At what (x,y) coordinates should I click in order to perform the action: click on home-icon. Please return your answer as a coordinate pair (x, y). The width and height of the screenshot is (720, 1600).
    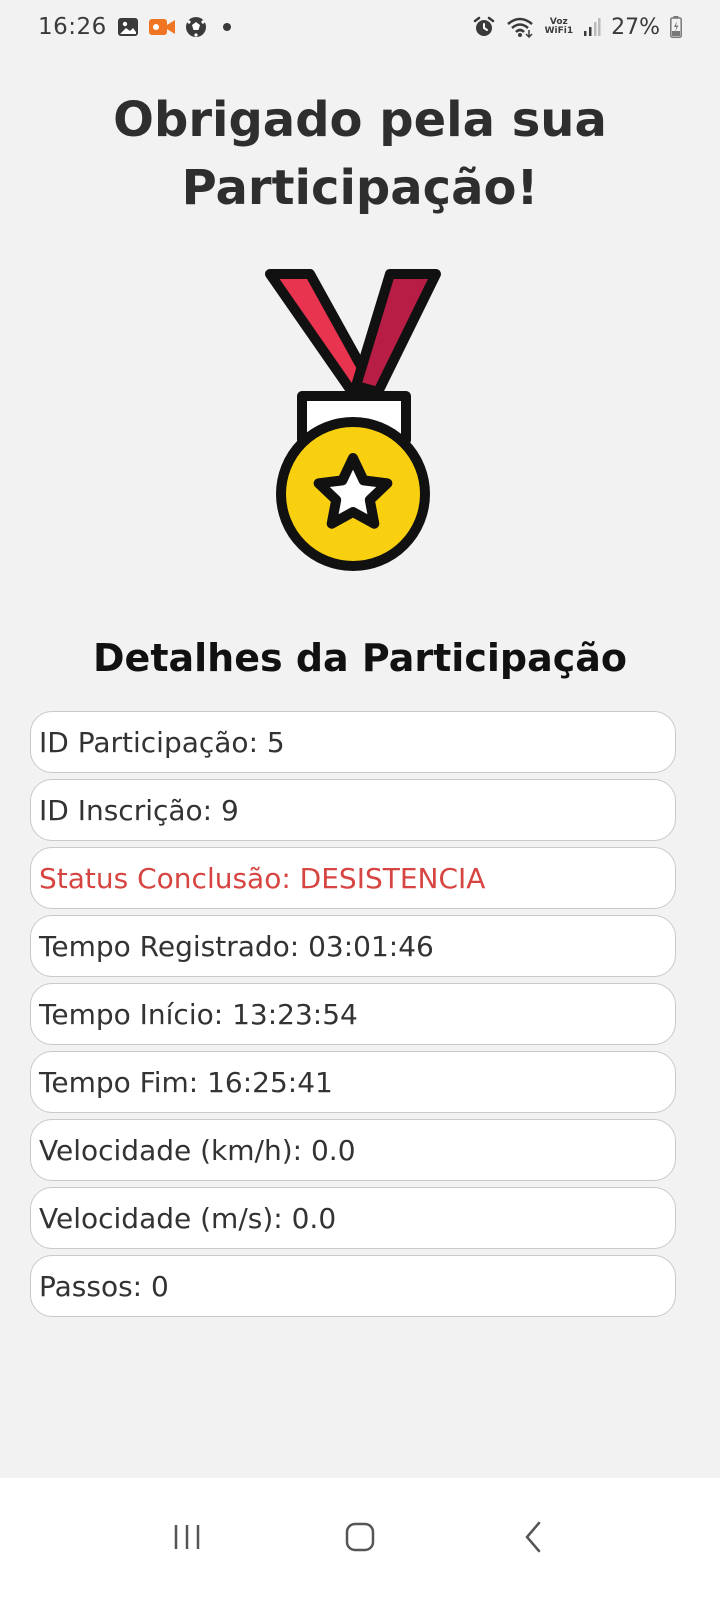
    Looking at the image, I should click on (360, 1539).